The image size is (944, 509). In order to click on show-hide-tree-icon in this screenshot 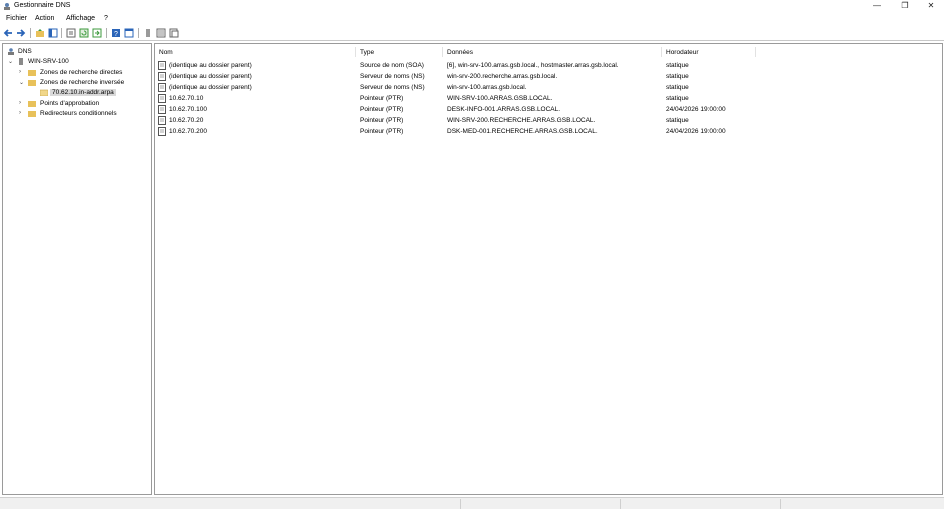, I will do `click(53, 33)`.